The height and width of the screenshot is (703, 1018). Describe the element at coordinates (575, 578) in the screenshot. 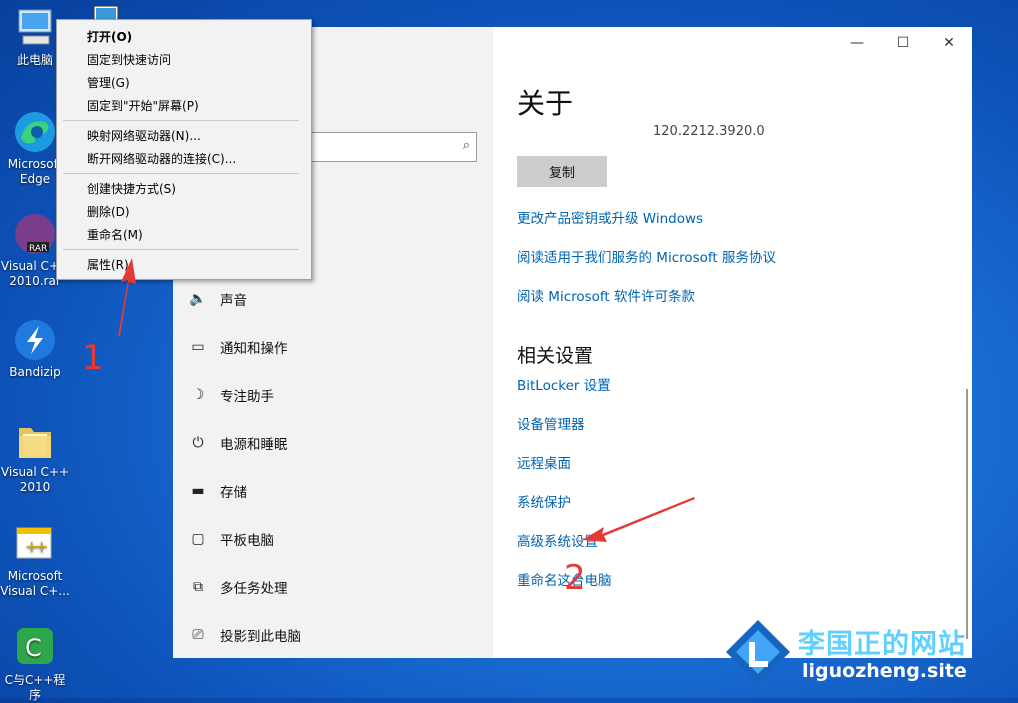

I see `annotation-number-2: 2` at that location.